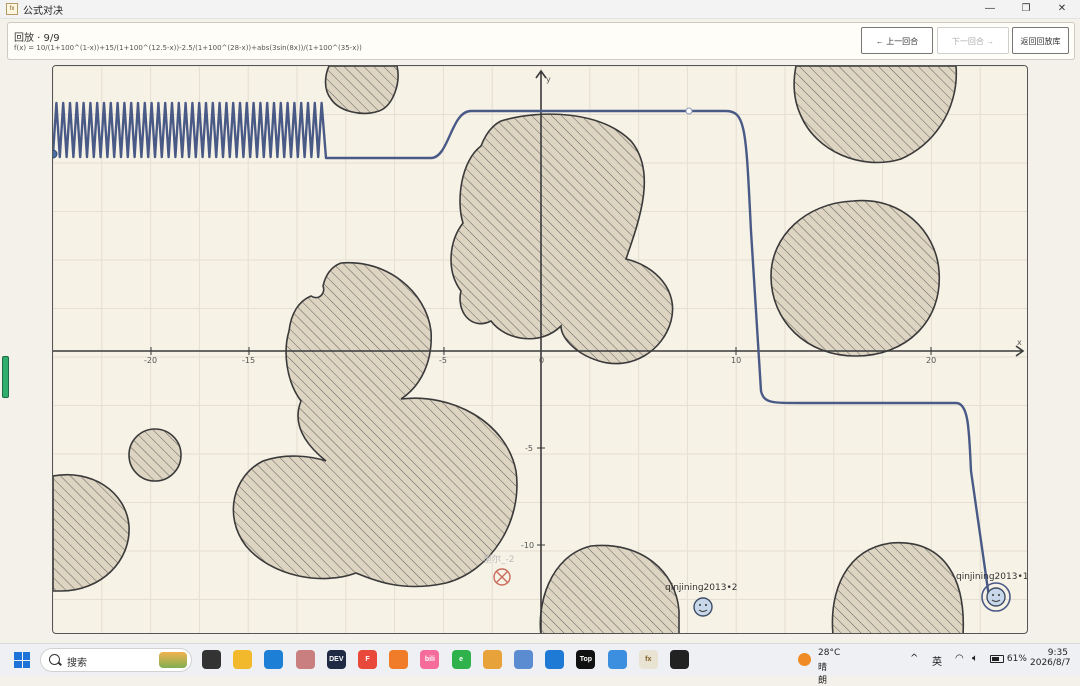  What do you see at coordinates (959, 669) in the screenshot?
I see `wifi-icon: ◠` at bounding box center [959, 669].